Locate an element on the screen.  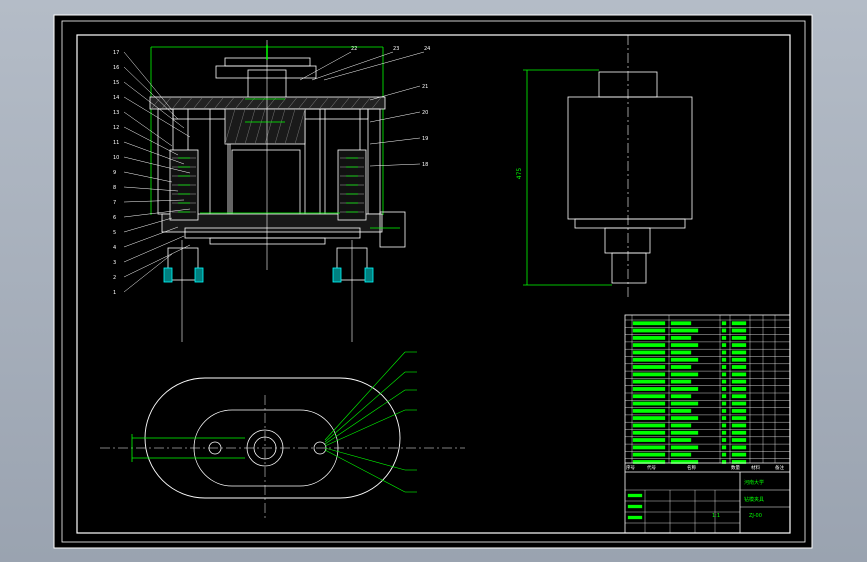
balloon-label-left: 14 is located at coordinates (116, 98).